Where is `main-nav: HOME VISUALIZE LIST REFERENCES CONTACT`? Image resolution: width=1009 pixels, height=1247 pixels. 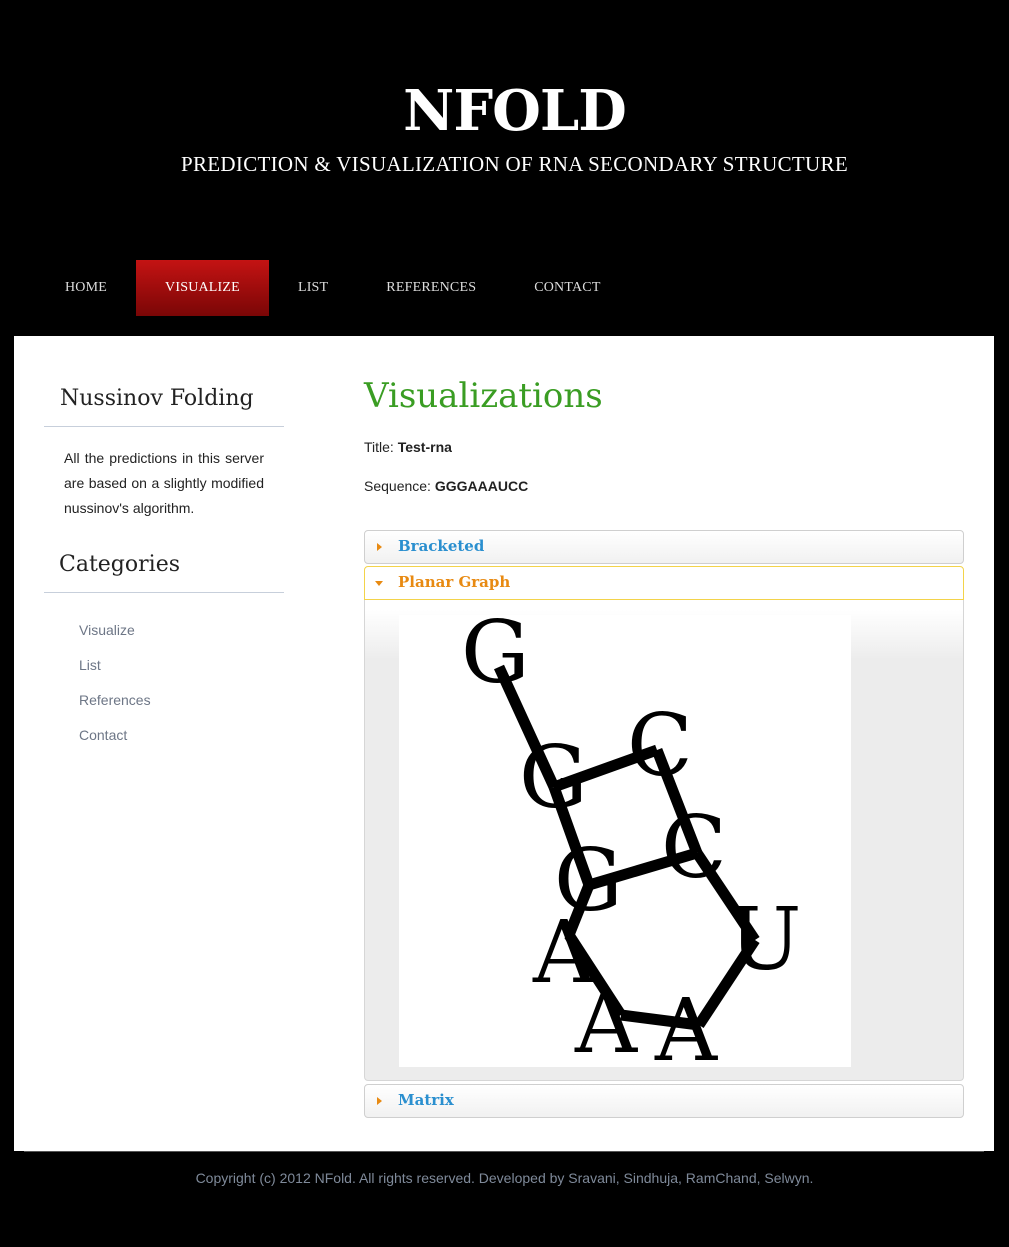 main-nav: HOME VISUALIZE LIST REFERENCES CONTACT is located at coordinates (333, 288).